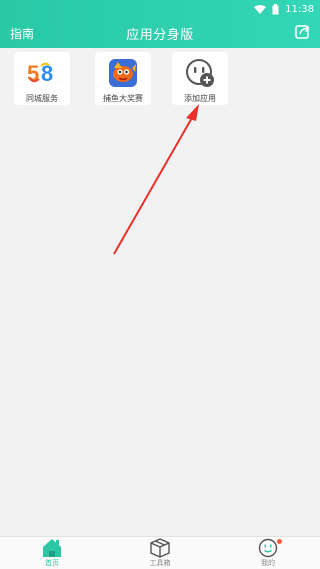  I want to click on add-app-icon, so click(200, 73).